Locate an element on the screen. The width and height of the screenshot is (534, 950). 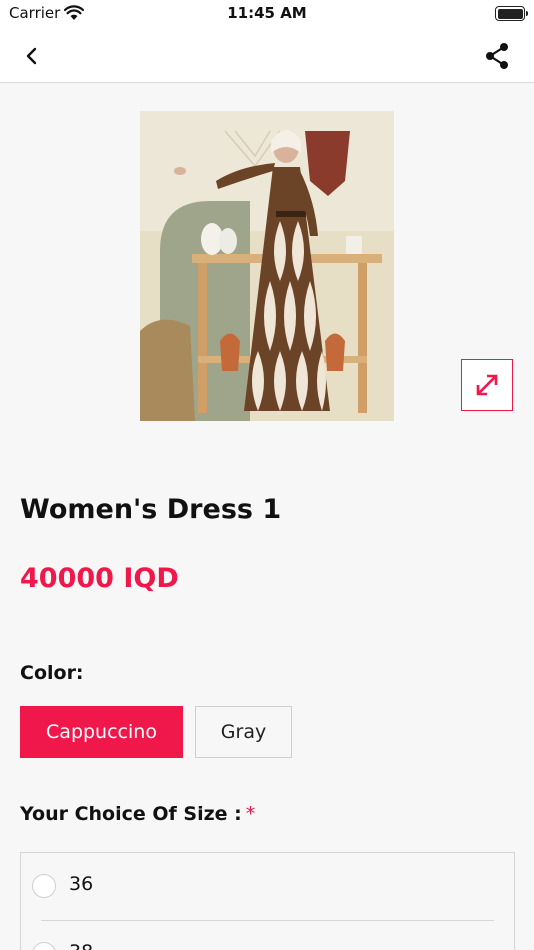
product-title: Women's Dress 1 is located at coordinates (151, 509).